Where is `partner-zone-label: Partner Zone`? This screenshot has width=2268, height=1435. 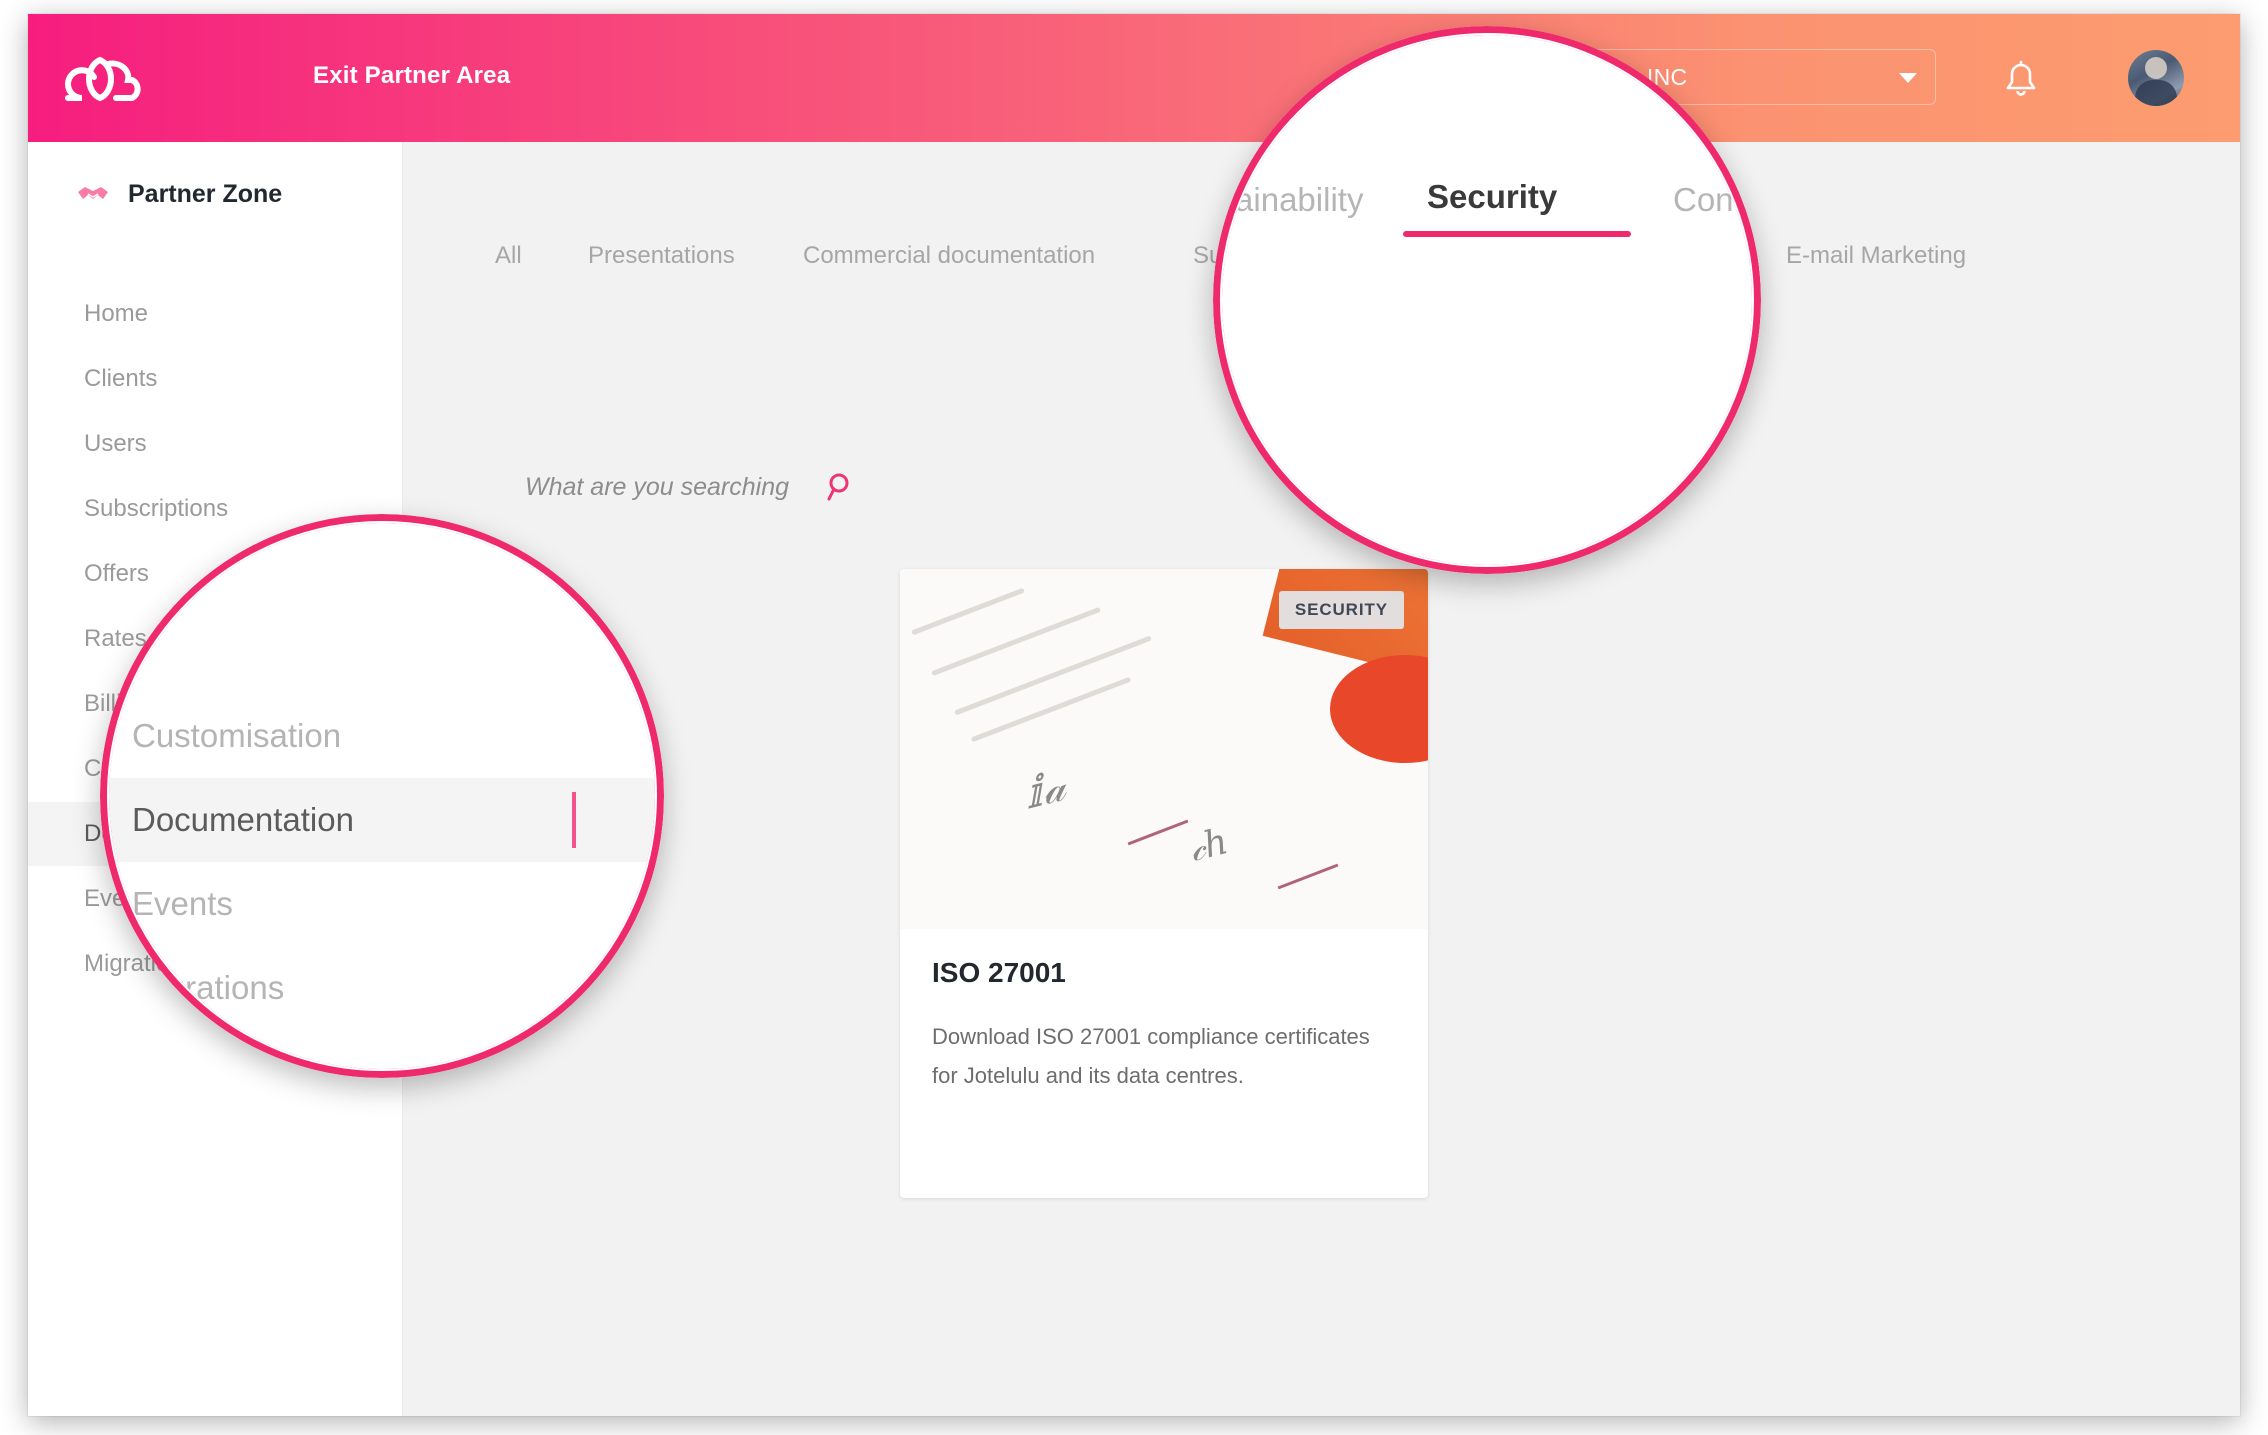
partner-zone-label: Partner Zone is located at coordinates (205, 194).